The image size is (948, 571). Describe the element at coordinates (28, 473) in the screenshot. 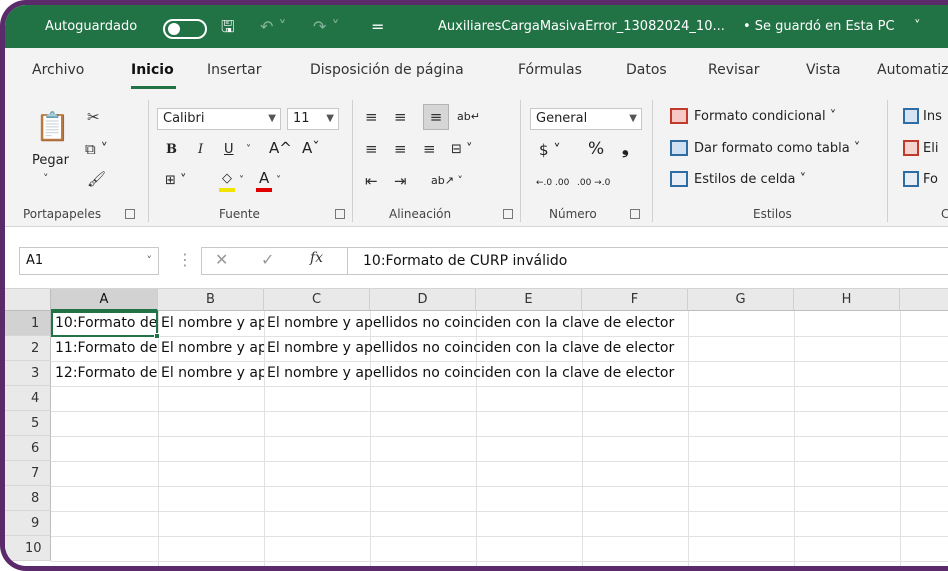

I see `row-header-7: 7` at that location.